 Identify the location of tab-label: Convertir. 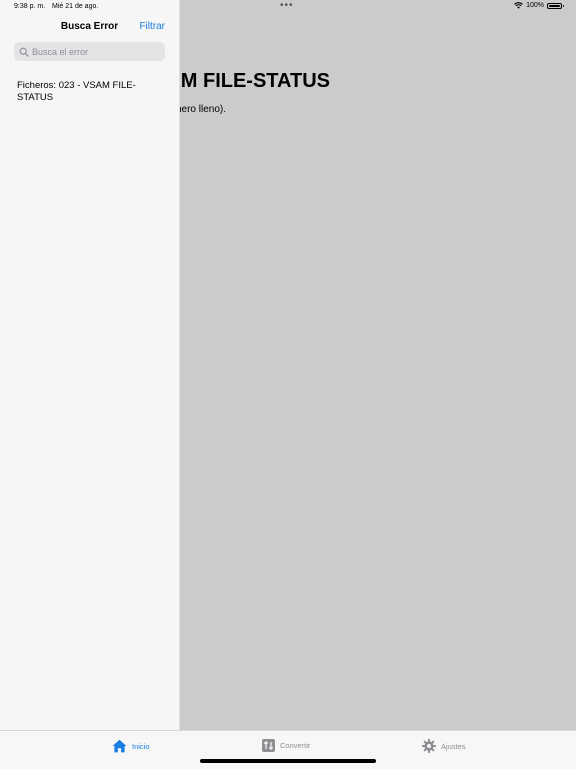
(295, 745).